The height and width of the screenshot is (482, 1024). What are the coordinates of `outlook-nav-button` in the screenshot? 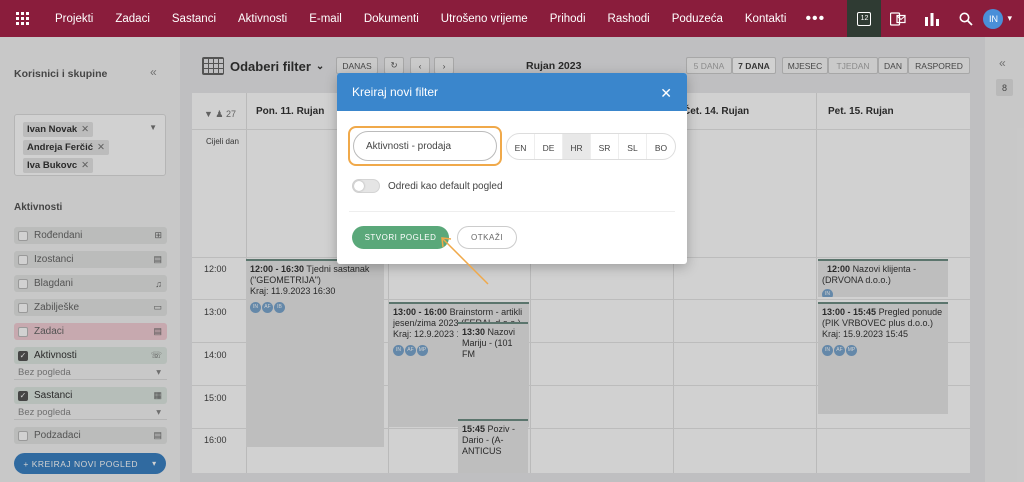 It's located at (898, 18).